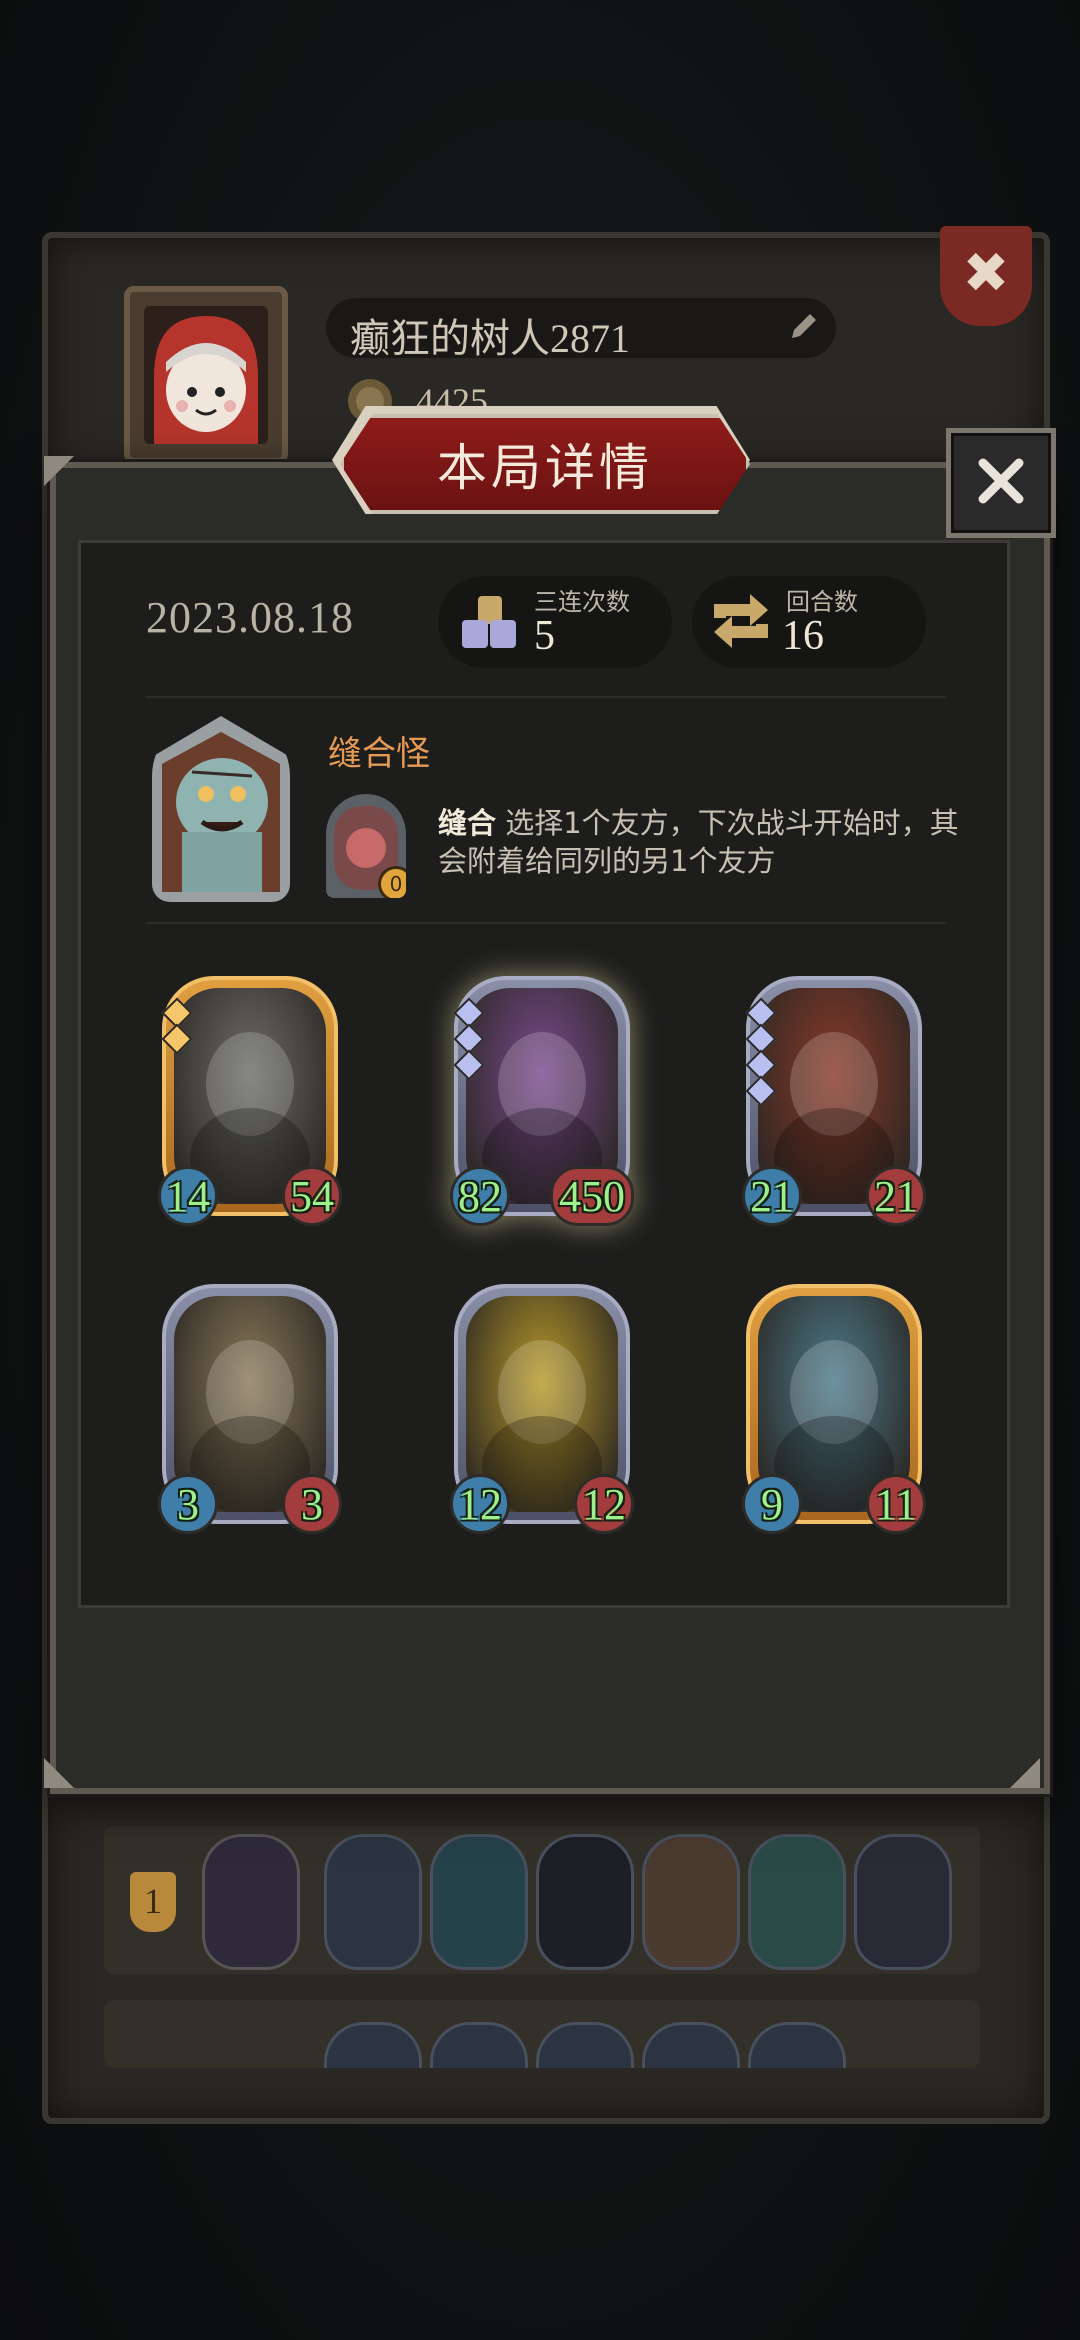 The width and height of the screenshot is (1080, 2340). Describe the element at coordinates (366, 846) in the screenshot. I see `hero-skill-icon: 0` at that location.